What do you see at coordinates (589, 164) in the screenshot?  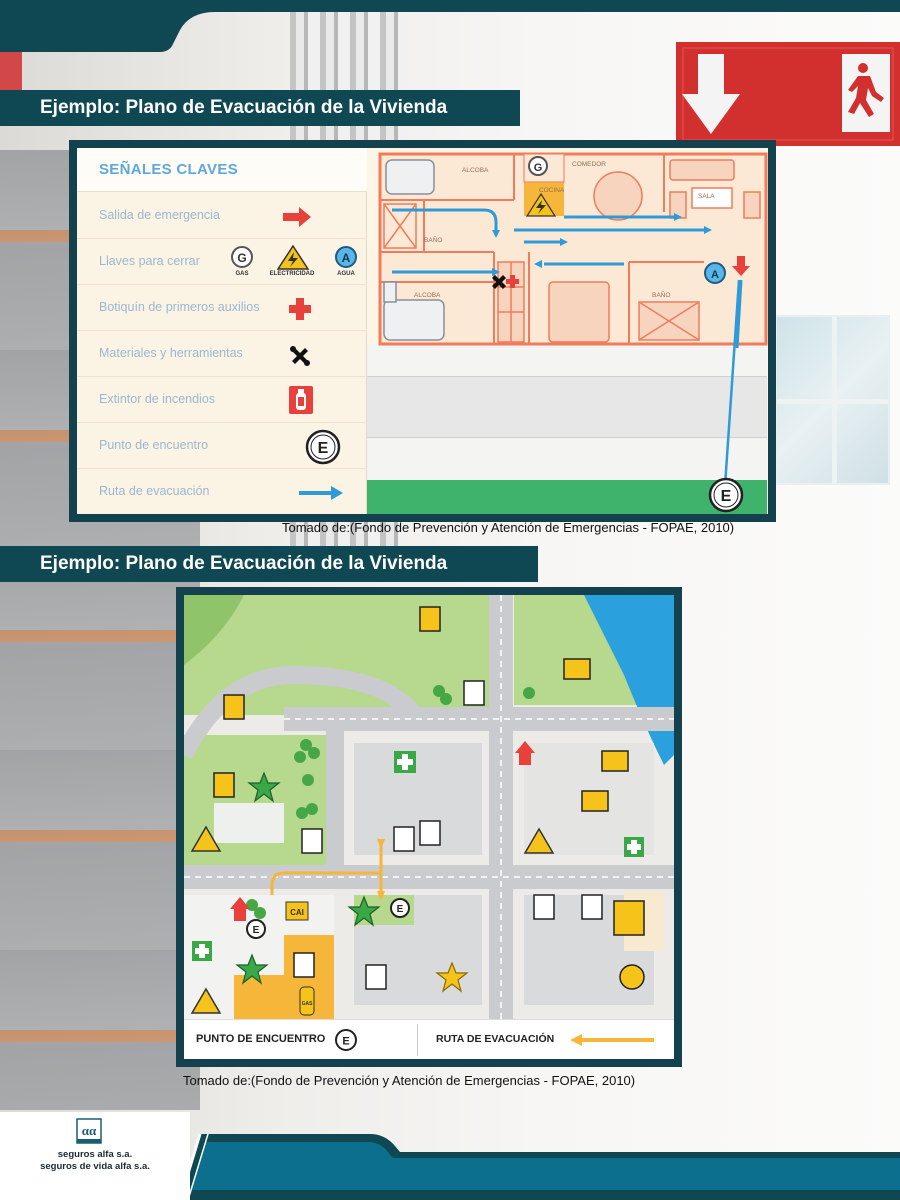 I see `svg-text: COMEDOR` at bounding box center [589, 164].